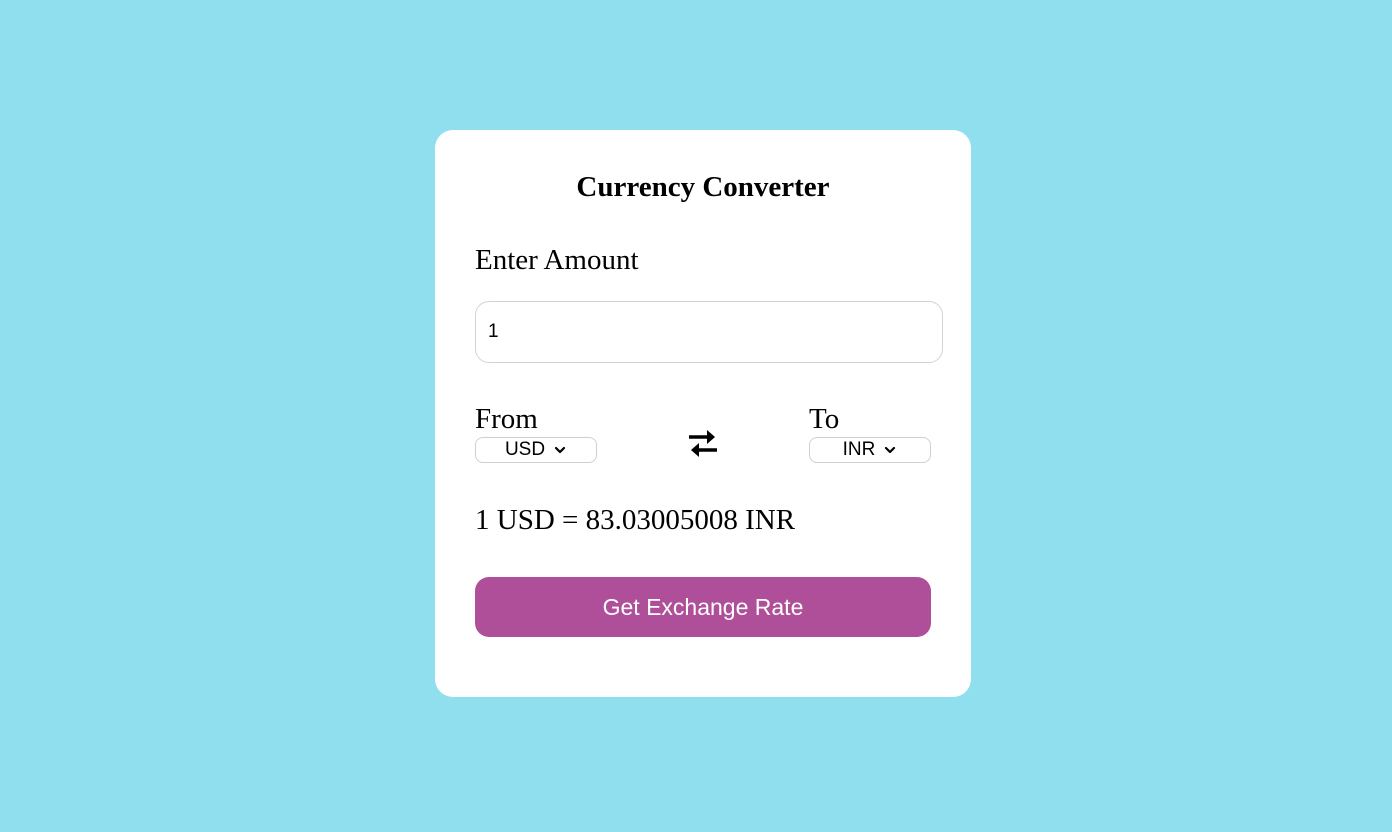  What do you see at coordinates (709, 332) in the screenshot?
I see `amount-input` at bounding box center [709, 332].